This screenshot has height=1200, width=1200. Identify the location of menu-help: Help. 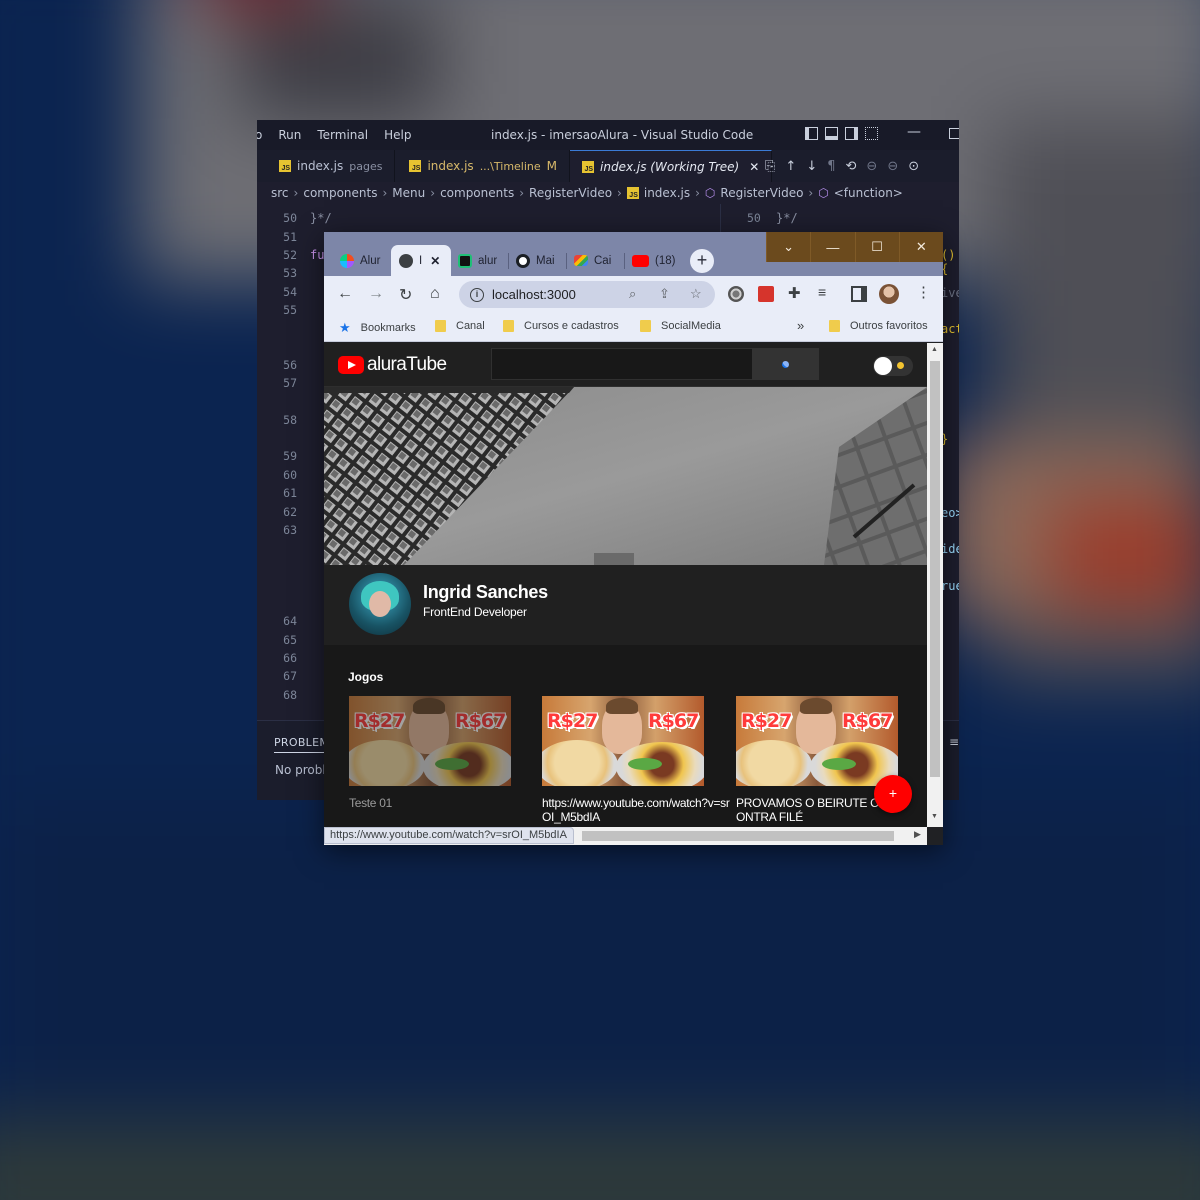
(397, 135).